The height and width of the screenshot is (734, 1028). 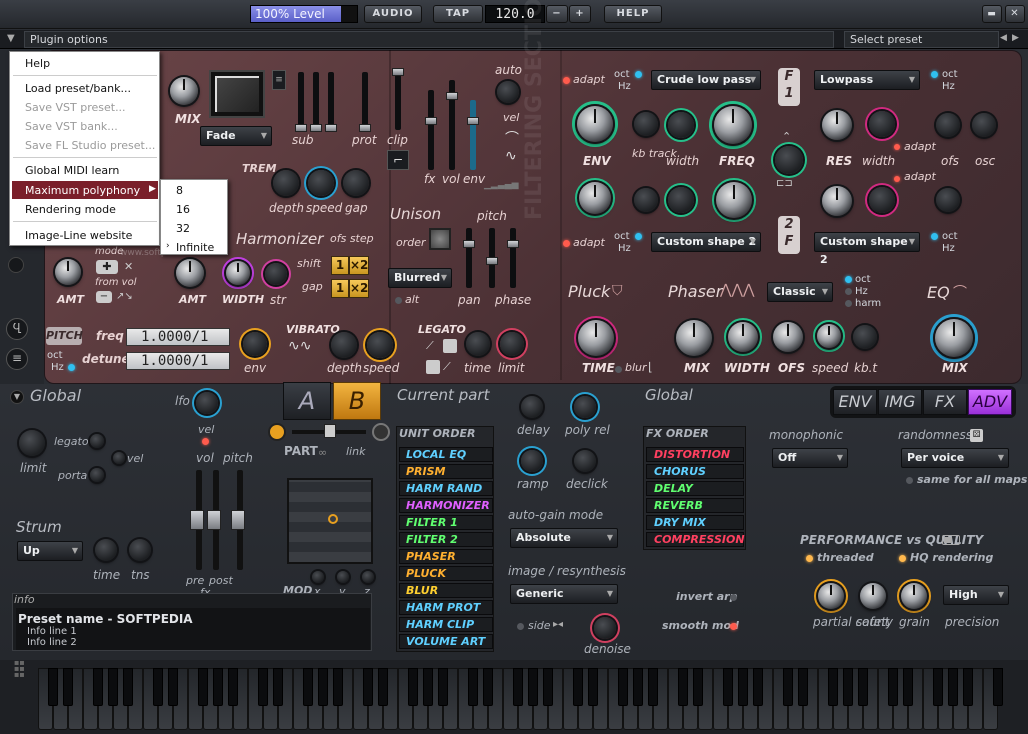 I want to click on tempo-plus-button: +, so click(x=580, y=14).